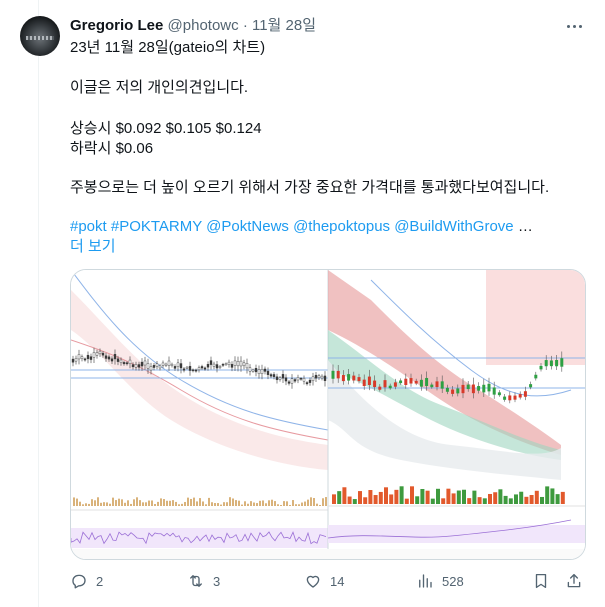 This screenshot has width=605, height=607. What do you see at coordinates (166, 128) in the screenshot?
I see `tweet-line-3: 상승시 $0.092 $0.105 $0.124` at bounding box center [166, 128].